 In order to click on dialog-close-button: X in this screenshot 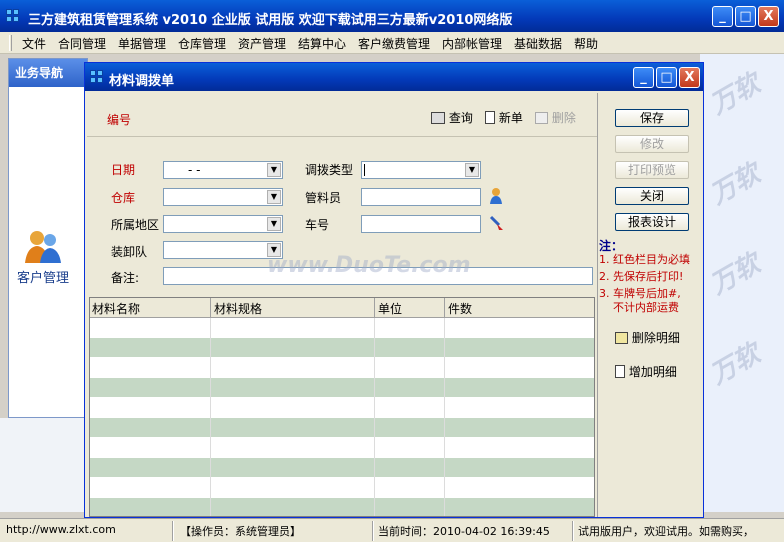, I will do `click(689, 77)`.